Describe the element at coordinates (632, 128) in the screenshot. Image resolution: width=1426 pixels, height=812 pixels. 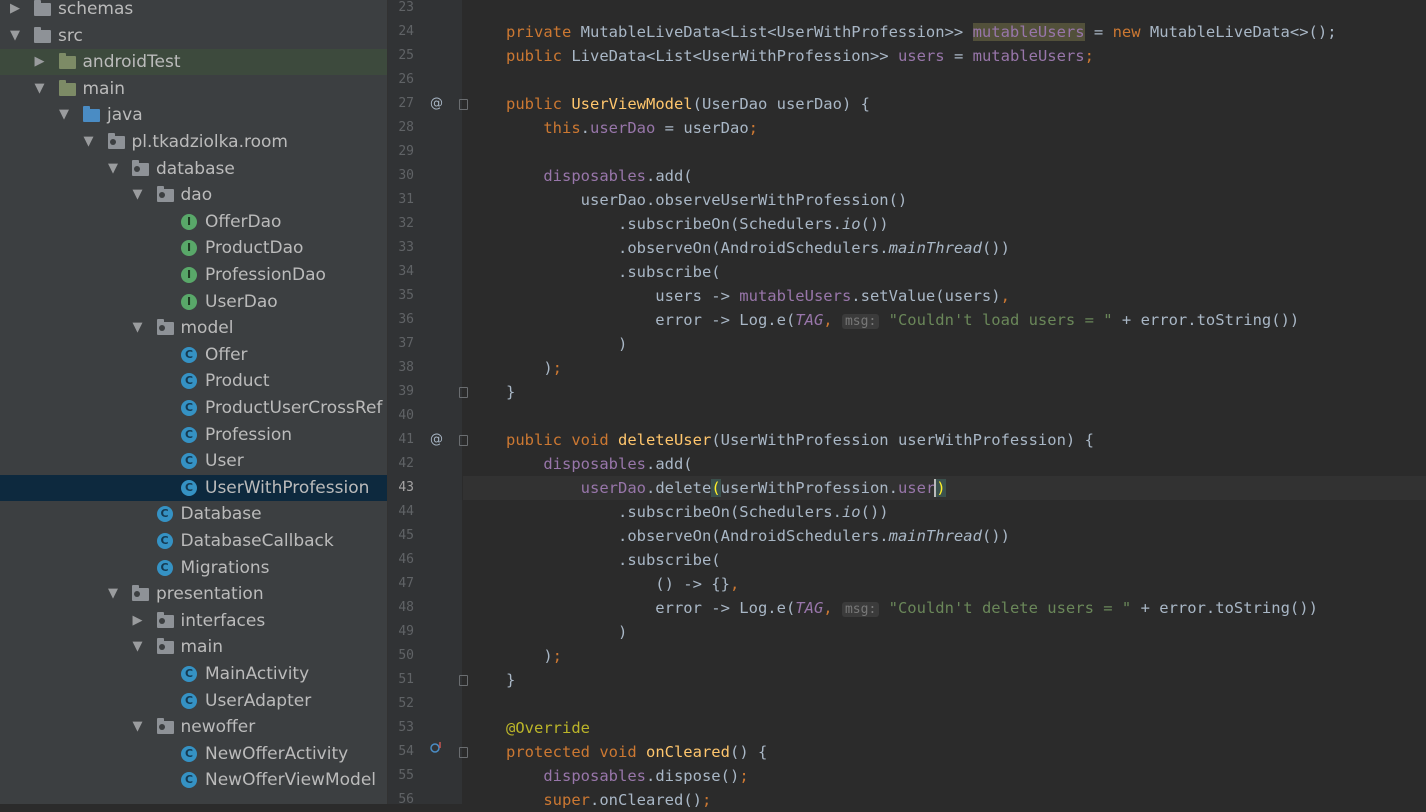
I see `code-line: this.userDao = userDao;` at that location.